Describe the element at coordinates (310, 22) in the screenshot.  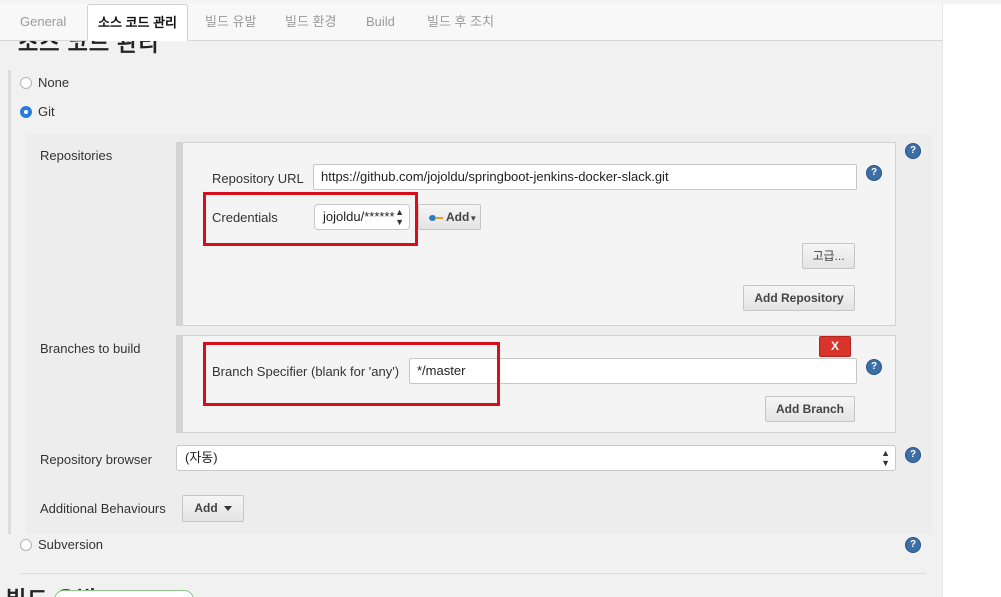
I see `tab-build-environment: 빌드 환경` at that location.